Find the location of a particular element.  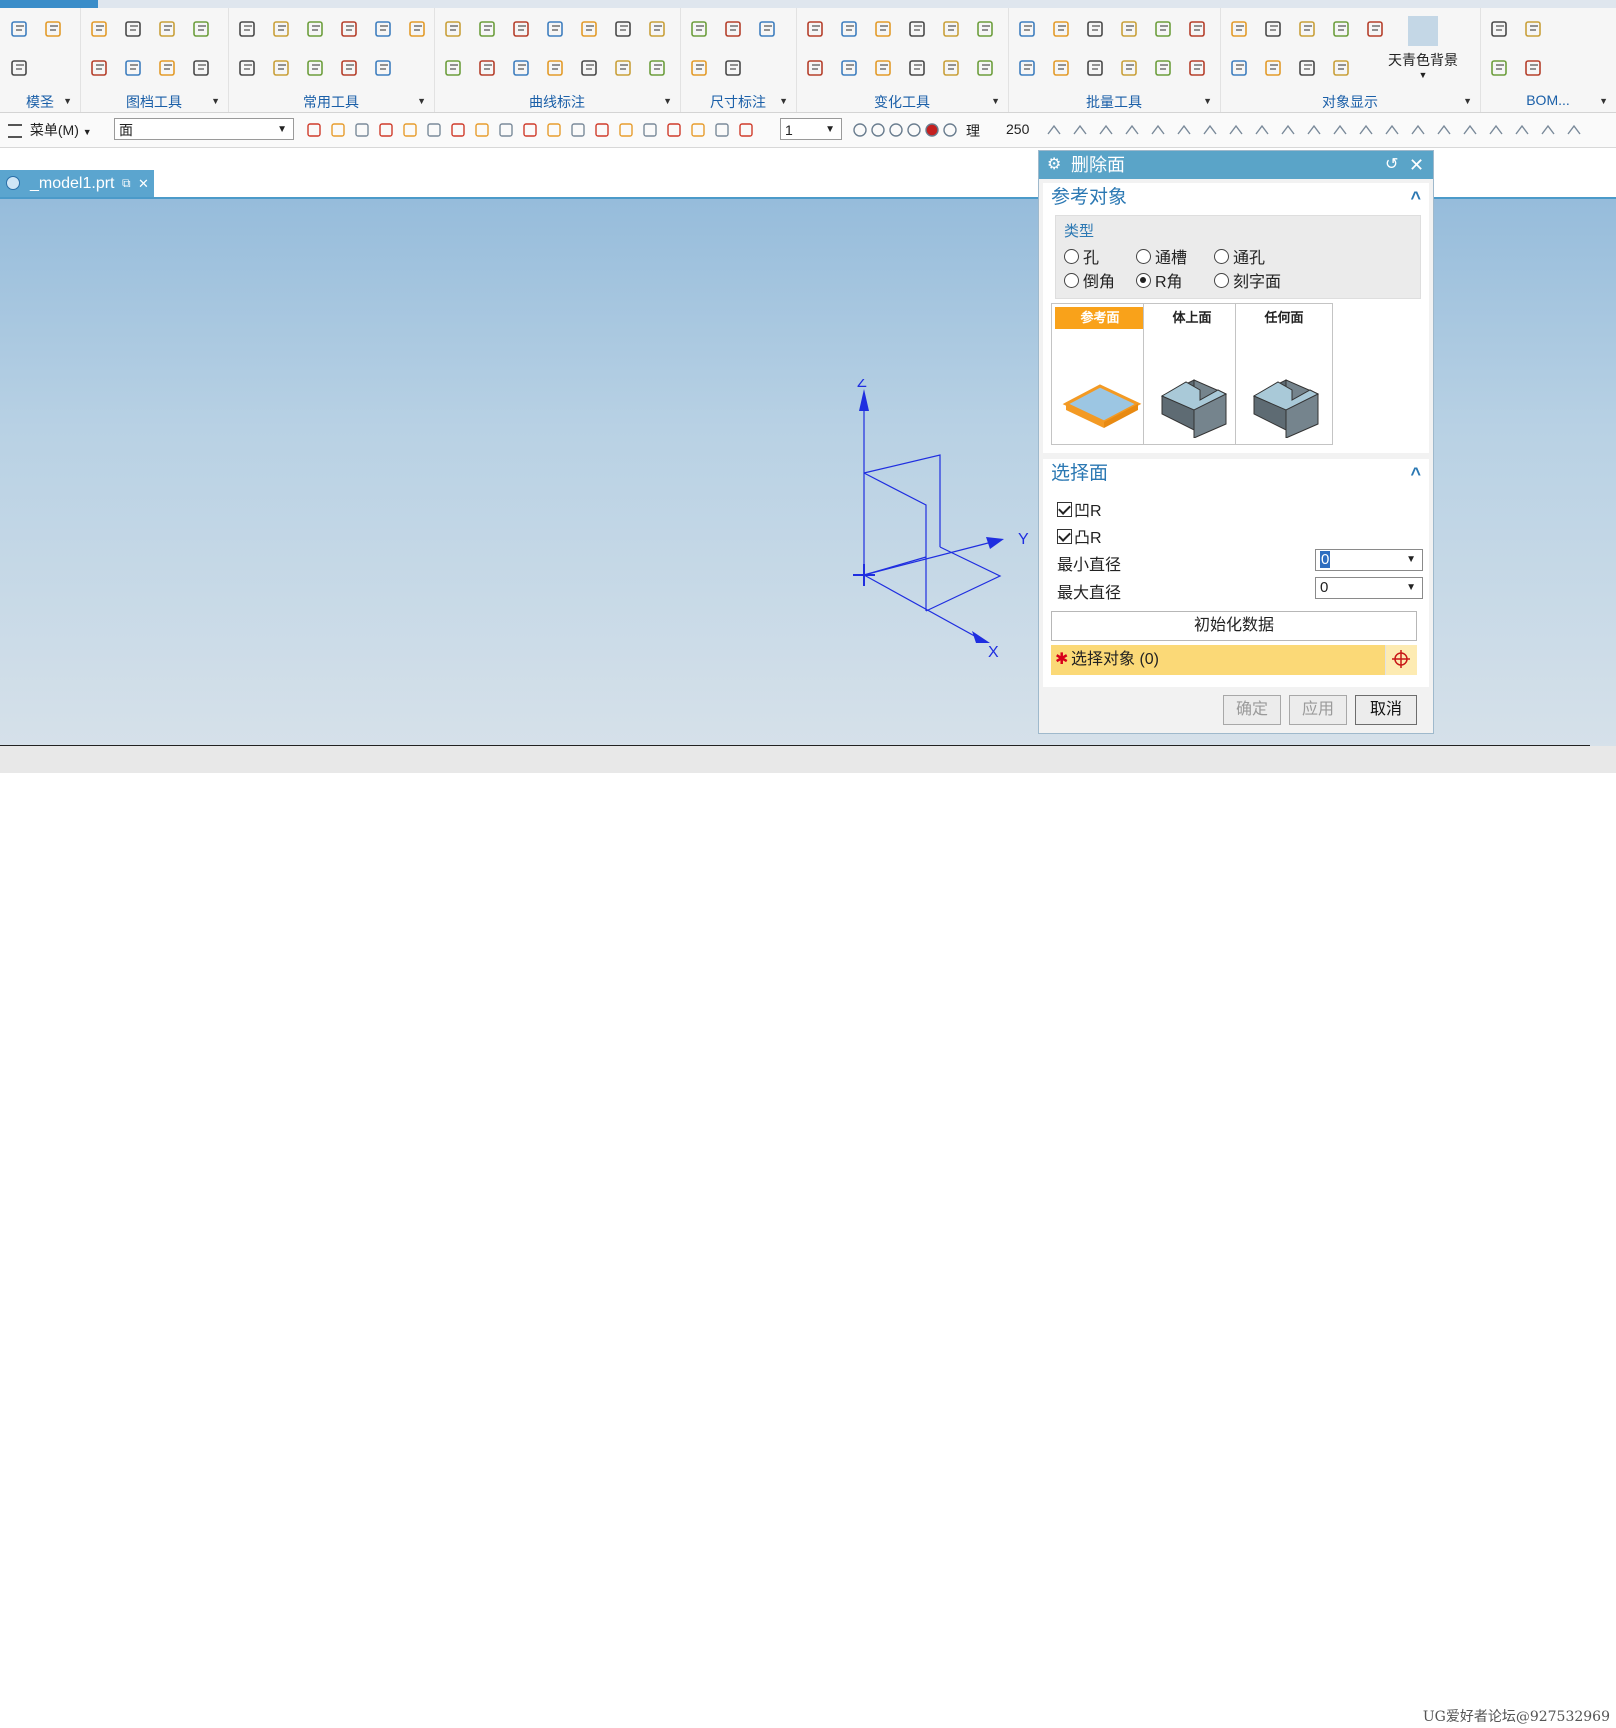

stack-icon is located at coordinates (1096, 68).